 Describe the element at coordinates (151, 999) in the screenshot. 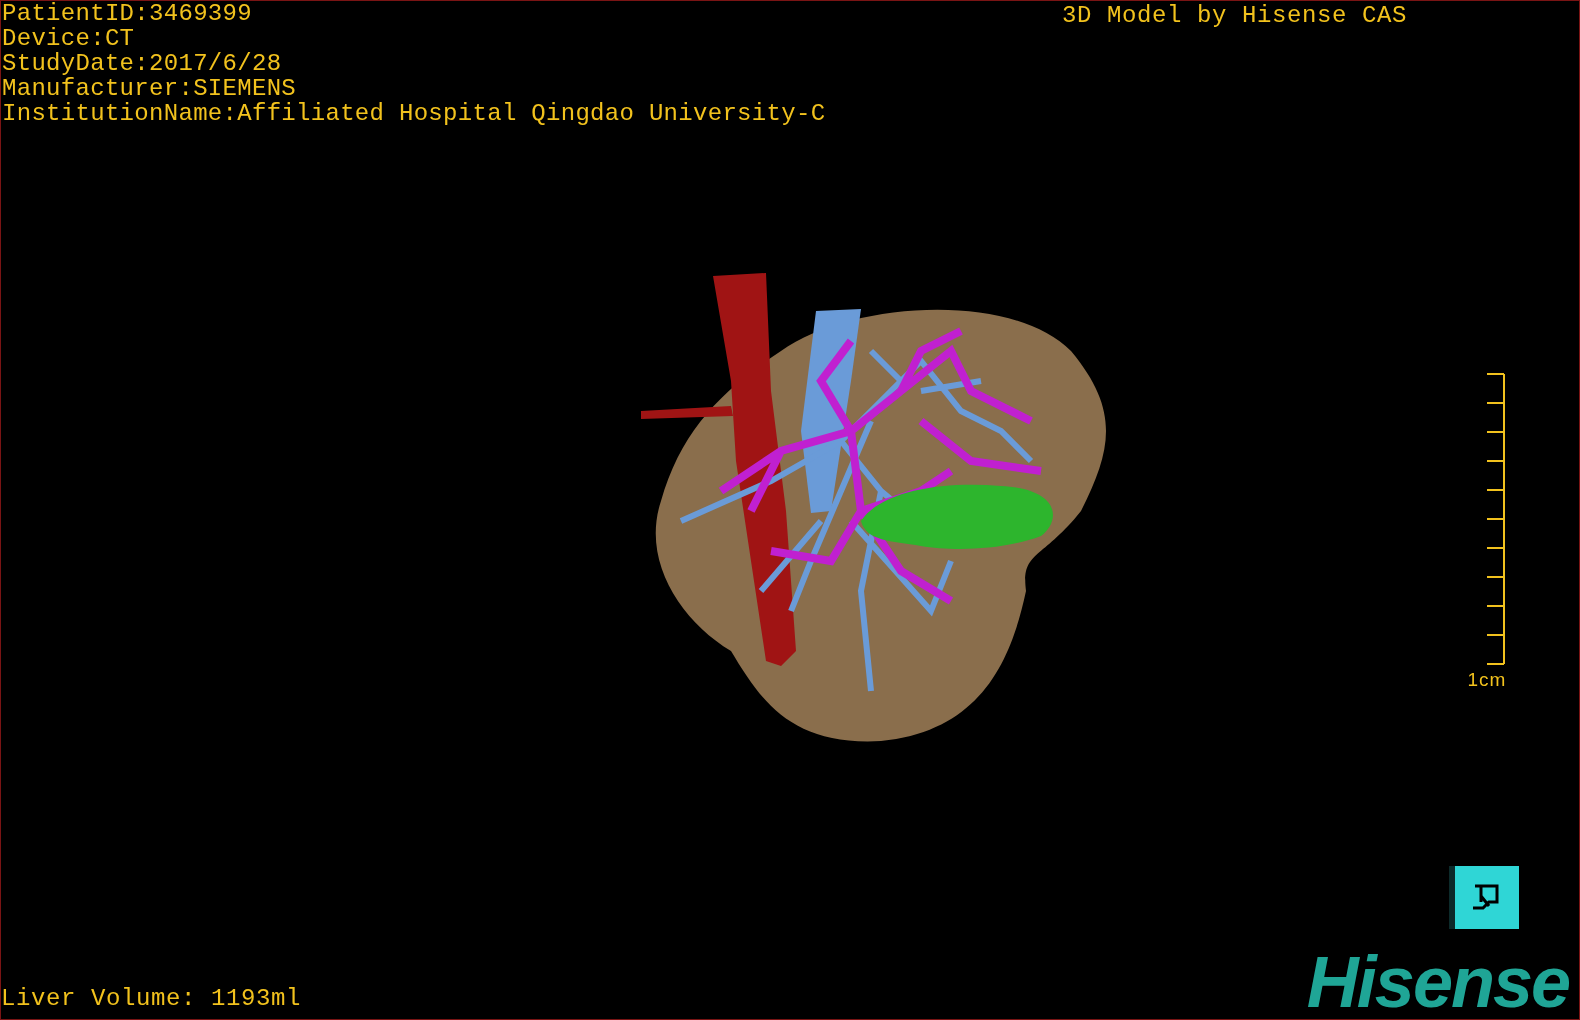

I see `liver-volume-text: Liver Volume: 1193ml` at that location.